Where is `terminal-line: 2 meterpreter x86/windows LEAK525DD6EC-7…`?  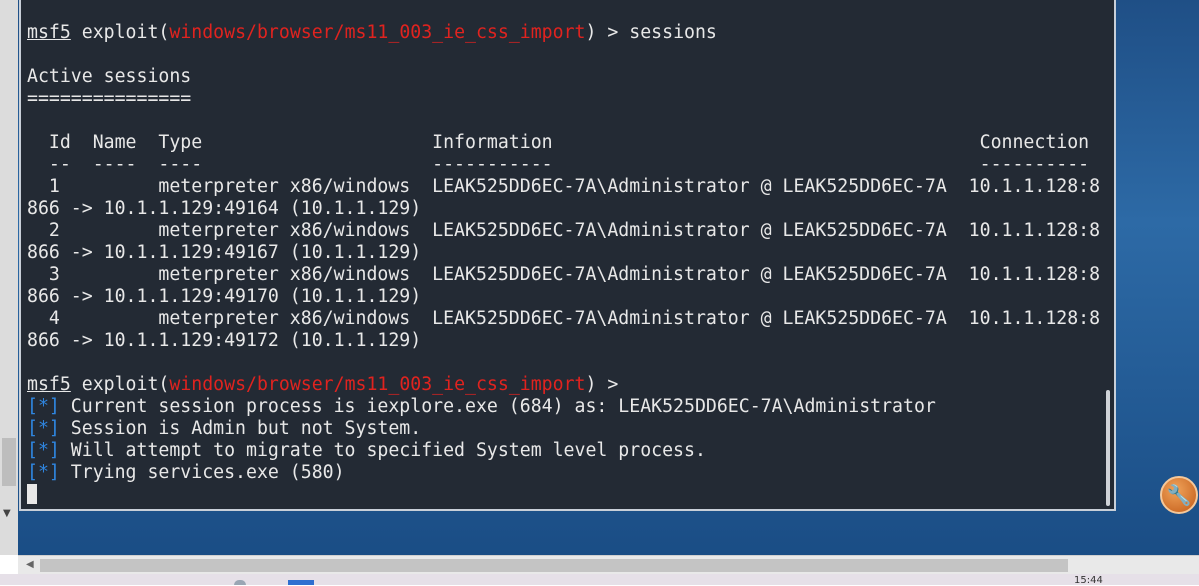
terminal-line: 2 meterpreter x86/windows LEAK525DD6EC-7… is located at coordinates (563, 231).